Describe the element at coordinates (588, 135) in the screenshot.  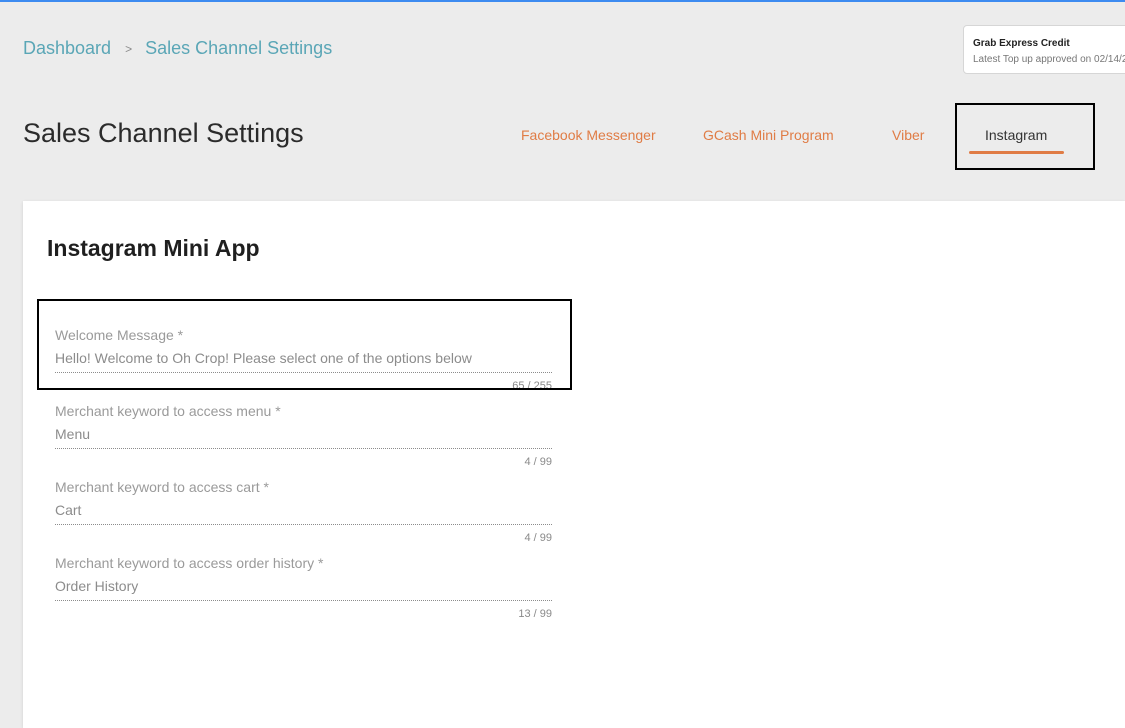
I see `tab-facebook-messenger: Facebook Messenger` at that location.